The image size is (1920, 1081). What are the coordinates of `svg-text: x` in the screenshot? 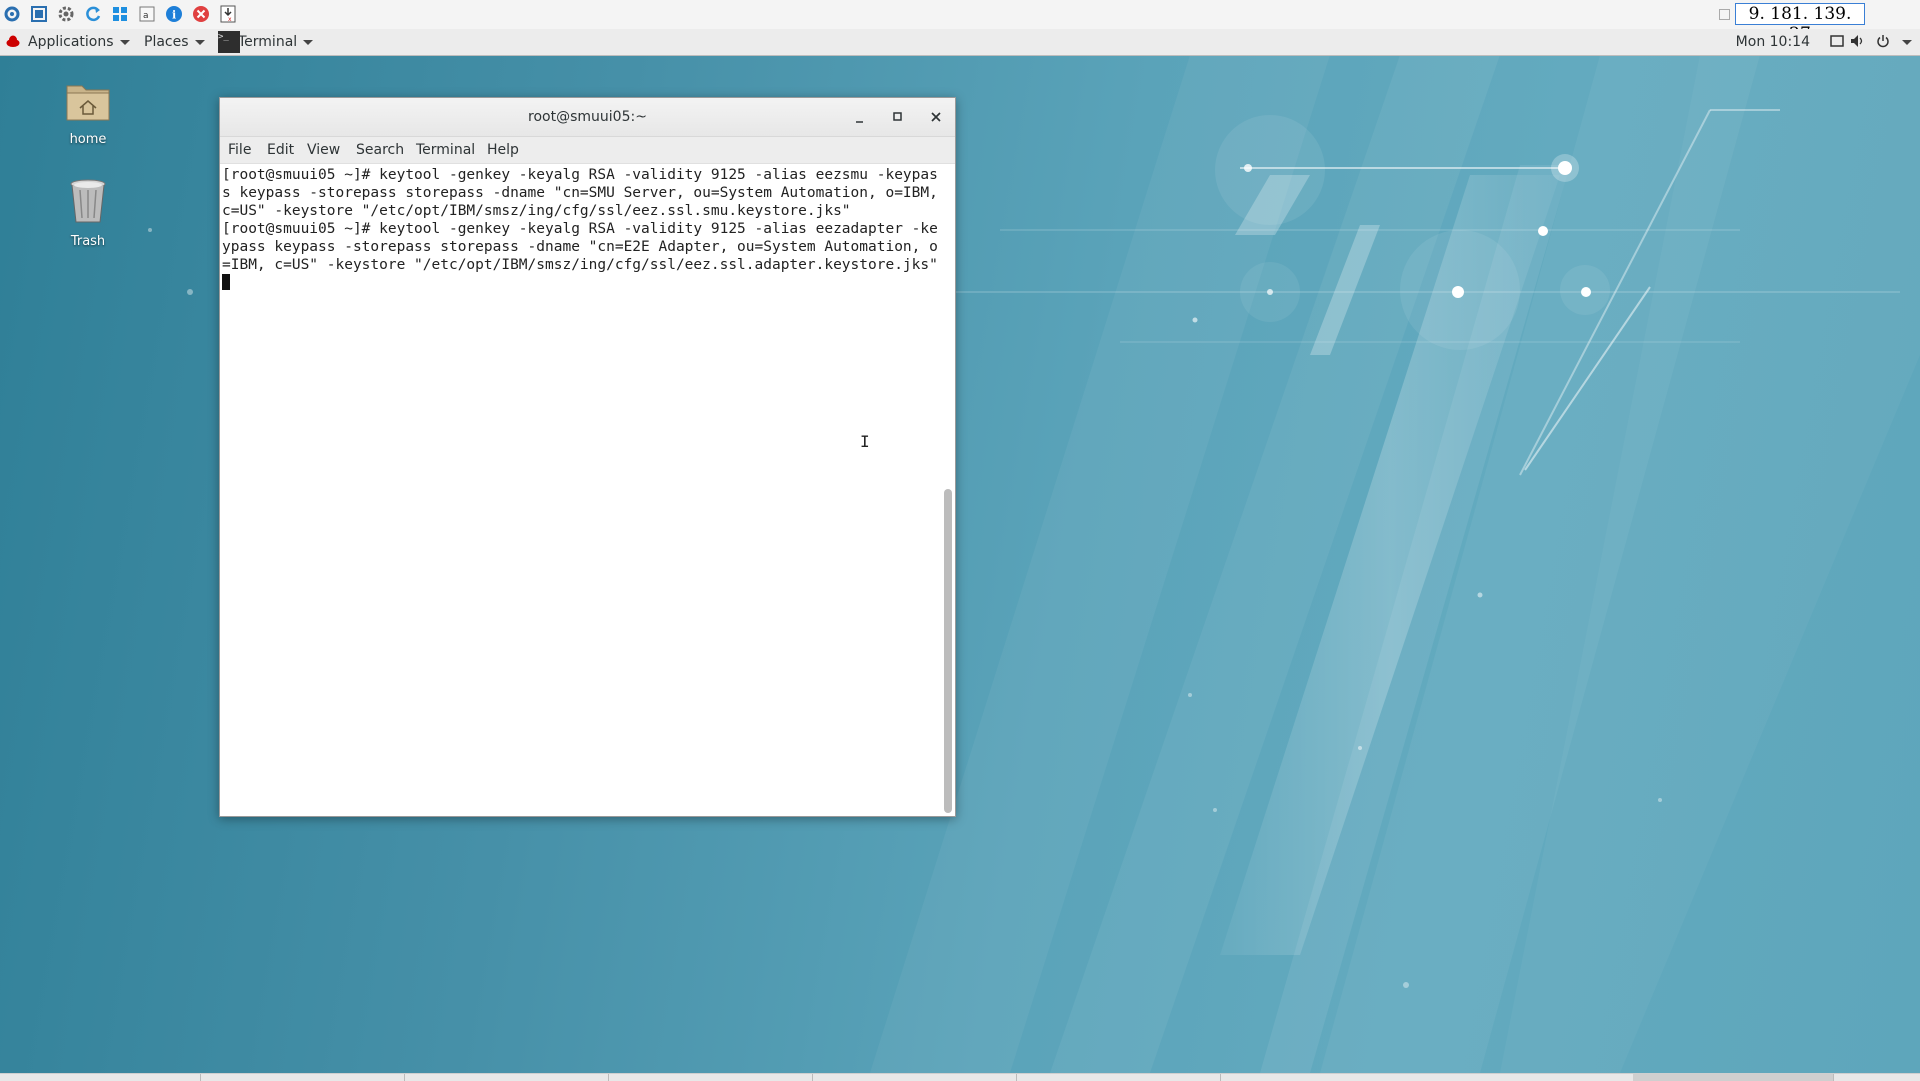 It's located at (230, 19).